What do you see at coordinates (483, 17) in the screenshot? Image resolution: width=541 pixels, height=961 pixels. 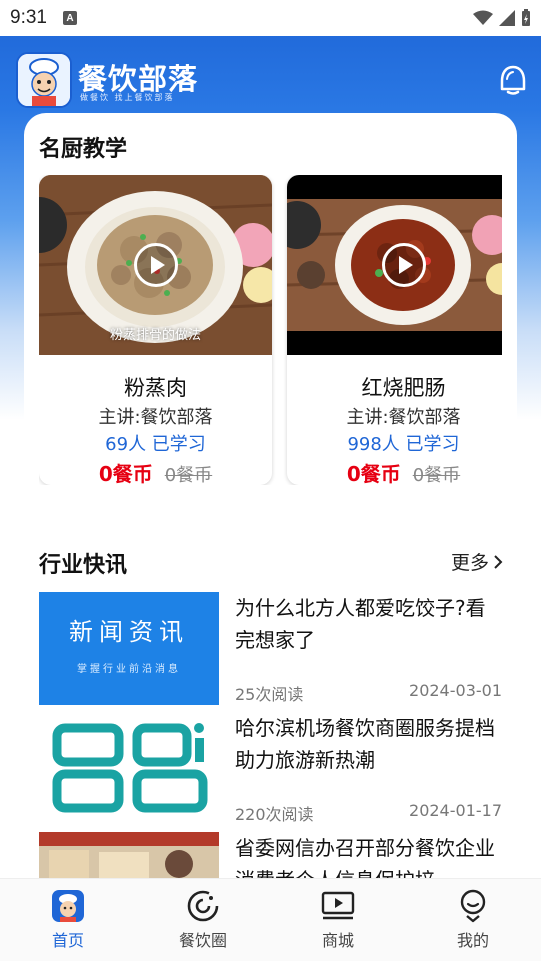 I see `wifi-icon` at bounding box center [483, 17].